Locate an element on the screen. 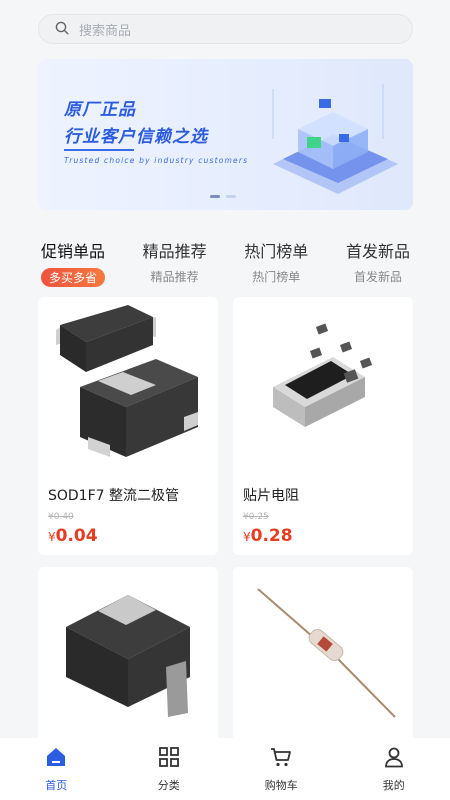 Image resolution: width=450 pixels, height=800 pixels. cart-icon is located at coordinates (281, 759).